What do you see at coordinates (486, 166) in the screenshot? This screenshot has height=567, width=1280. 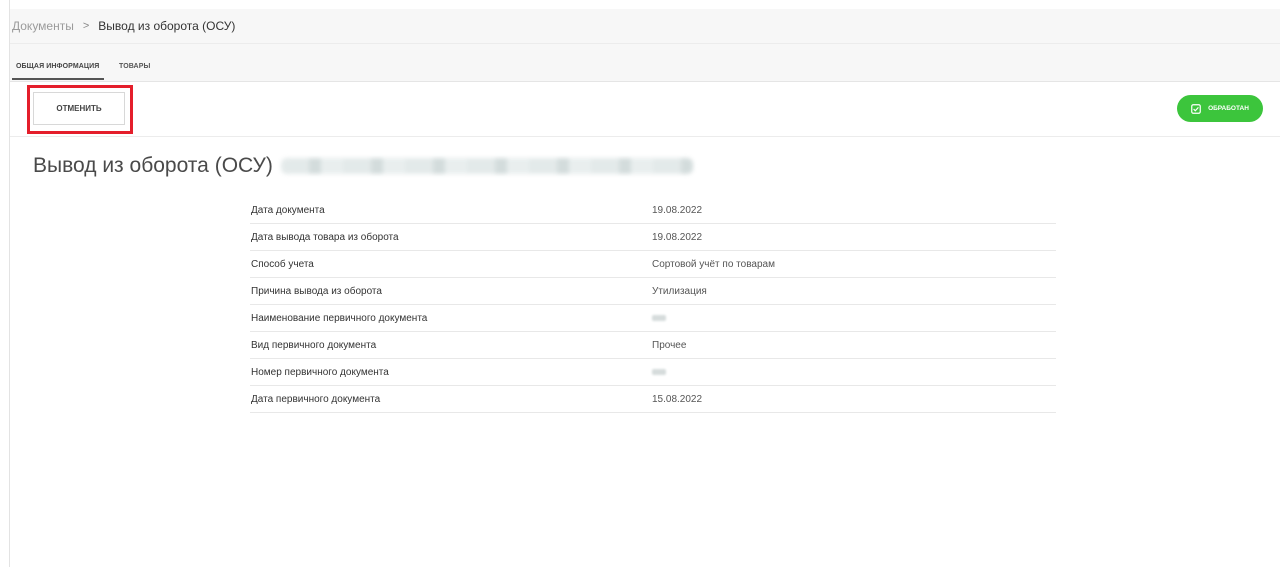 I see `document-id-blurred` at bounding box center [486, 166].